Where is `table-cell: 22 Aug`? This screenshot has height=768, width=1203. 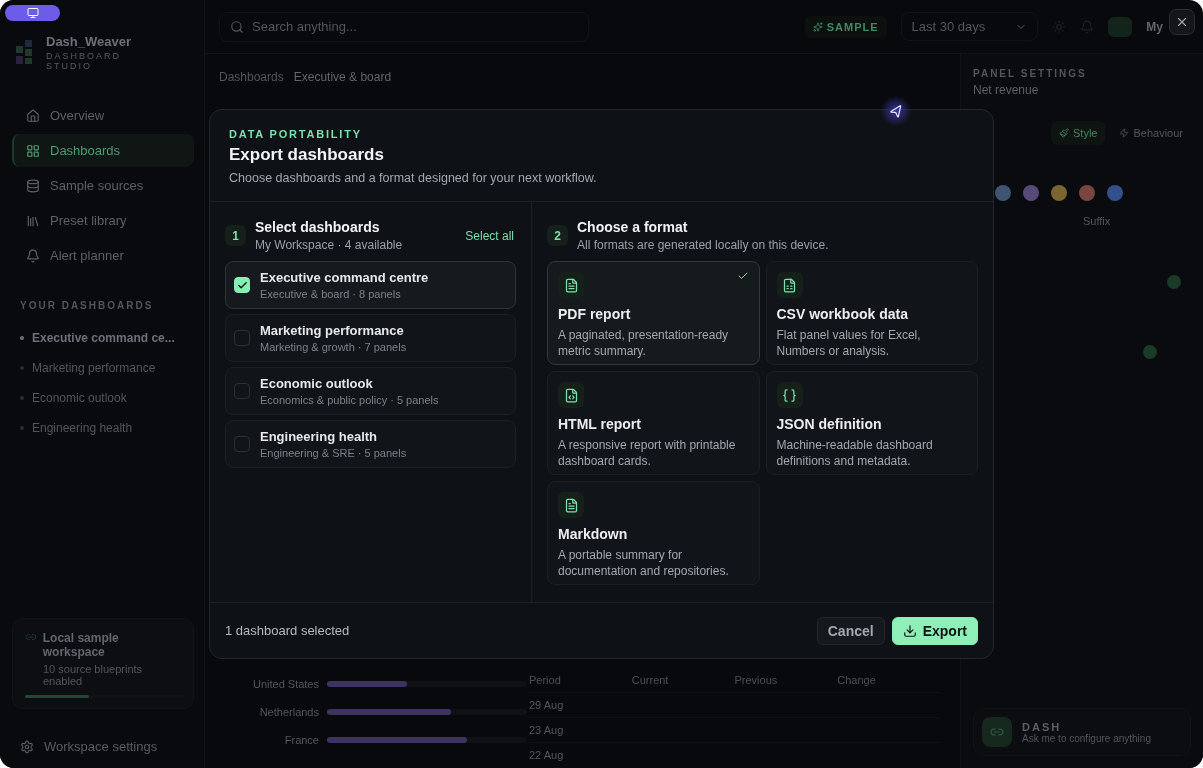
table-cell: 22 Aug is located at coordinates (580, 754).